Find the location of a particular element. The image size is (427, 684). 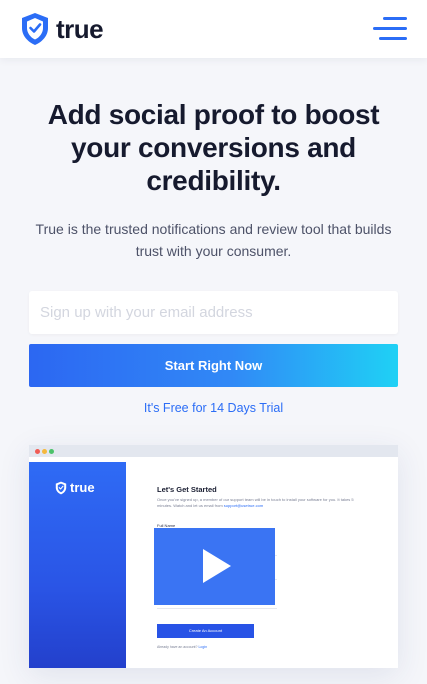

window-maximize-dot is located at coordinates (51, 451).